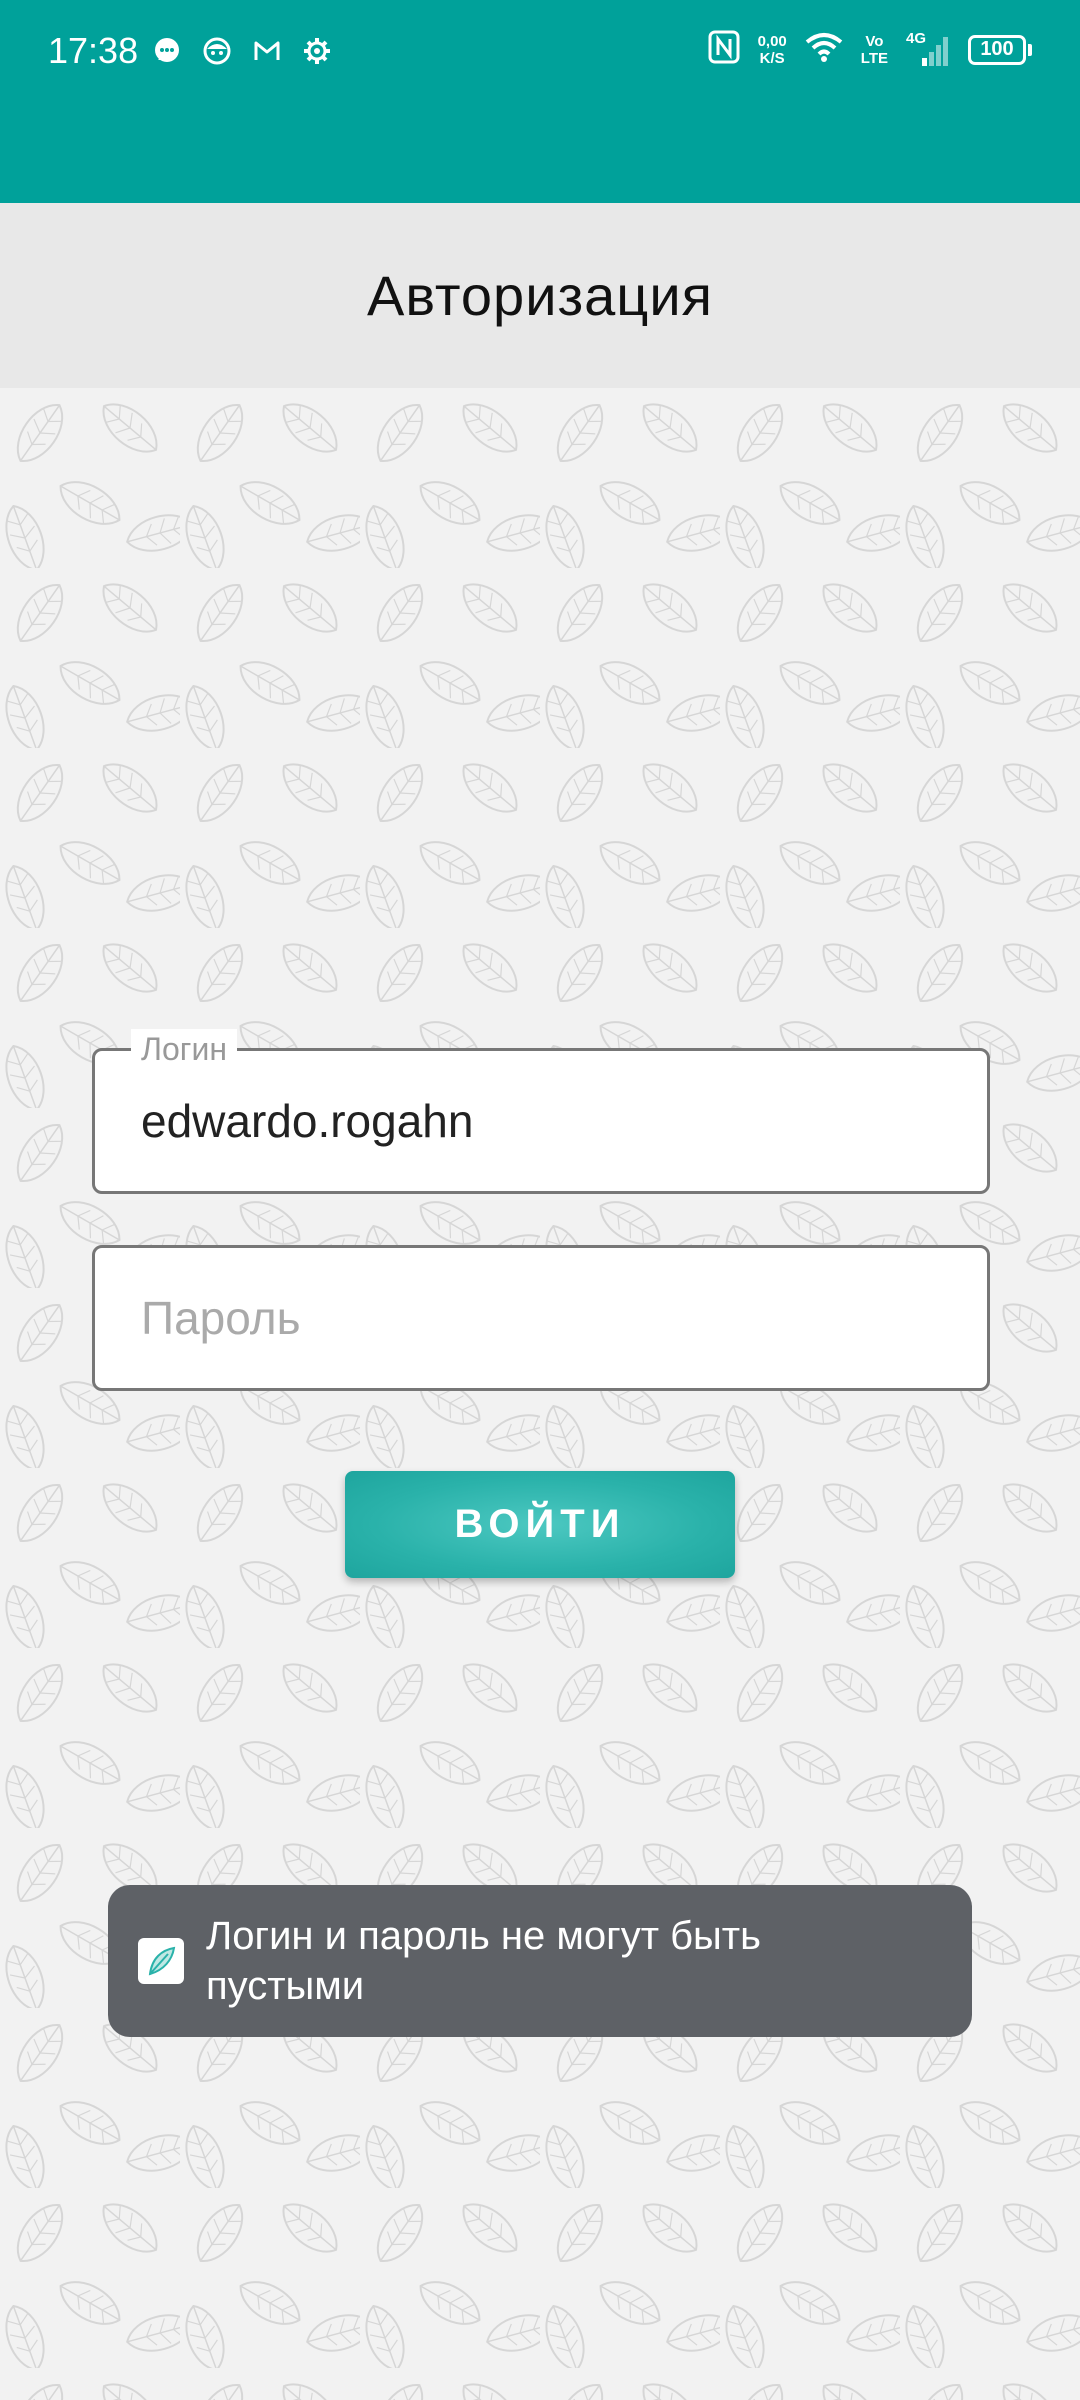 This screenshot has height=2400, width=1080. I want to click on face-icon, so click(217, 51).